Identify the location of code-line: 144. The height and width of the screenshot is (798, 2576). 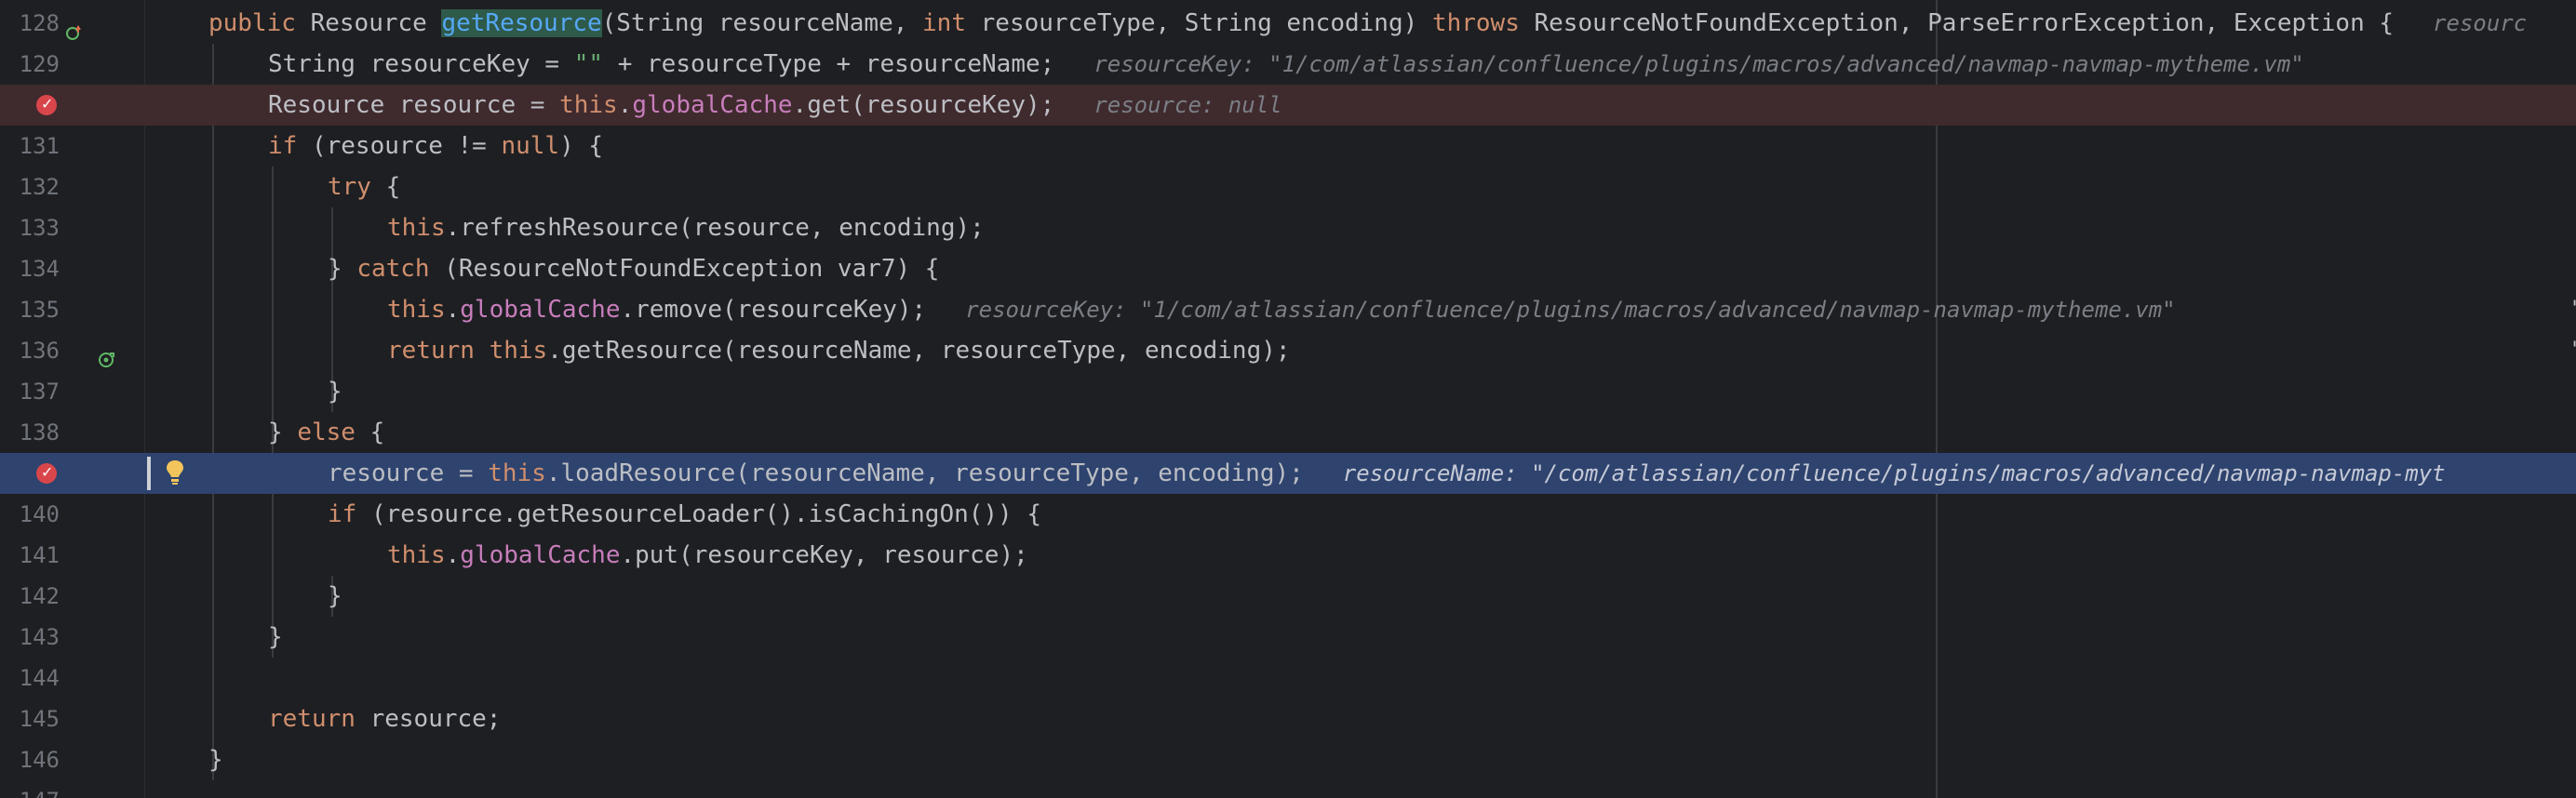
(1288, 678).